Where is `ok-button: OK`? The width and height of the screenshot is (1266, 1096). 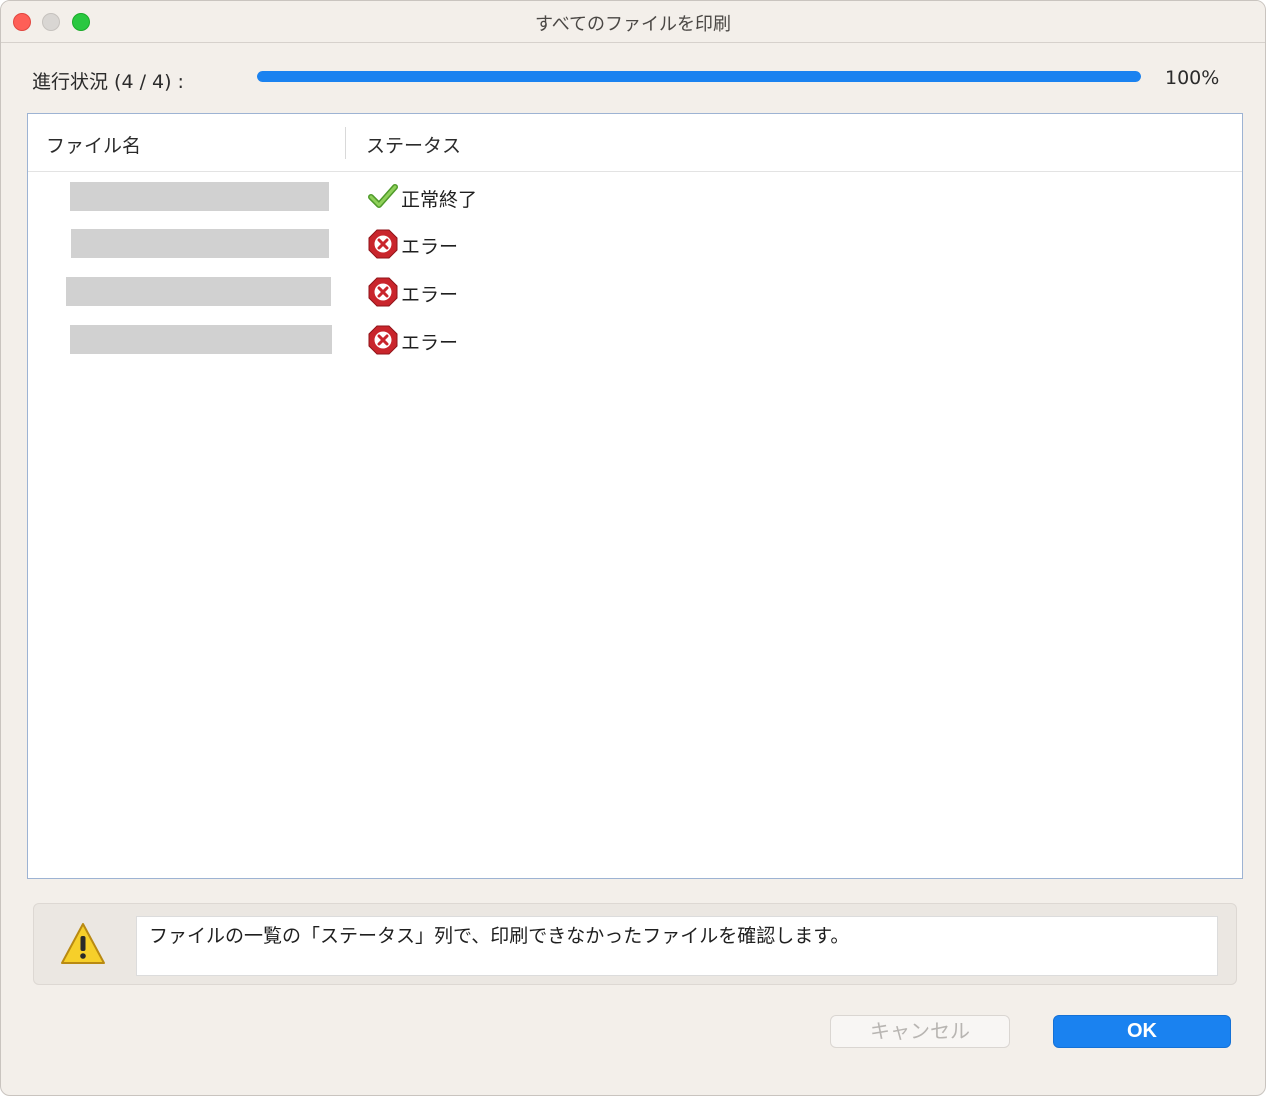 ok-button: OK is located at coordinates (1142, 1031).